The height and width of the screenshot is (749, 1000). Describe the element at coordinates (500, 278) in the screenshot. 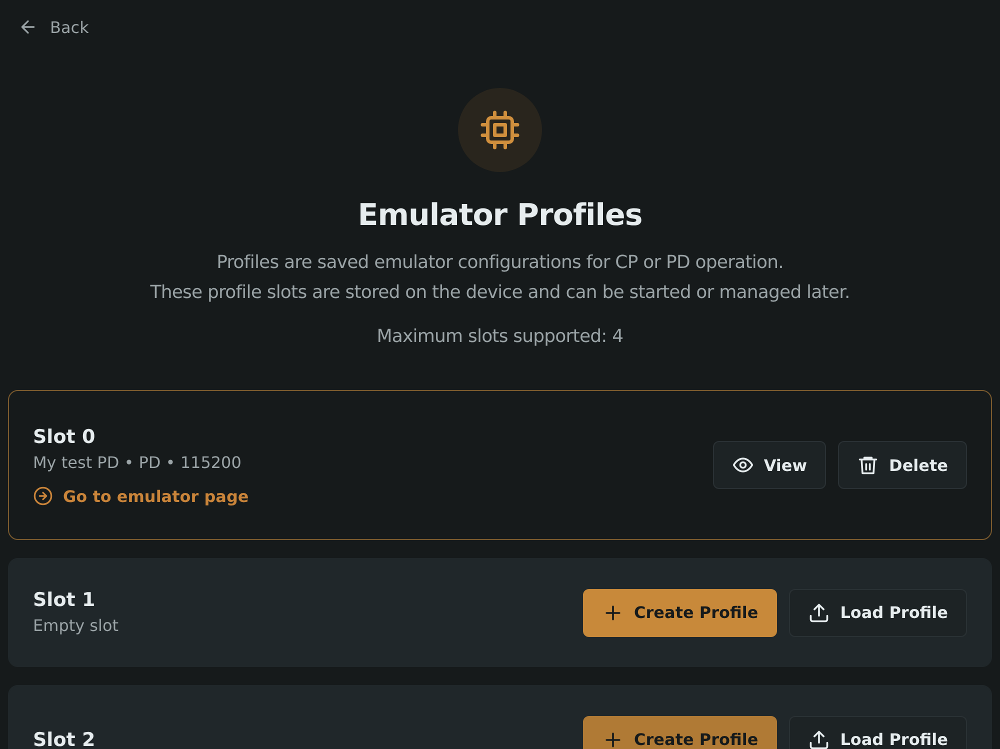

I see `description: Profiles are saved emulator configurations for CP or PD operation. These profile slots are stored on the device and can be started or managed later.` at that location.